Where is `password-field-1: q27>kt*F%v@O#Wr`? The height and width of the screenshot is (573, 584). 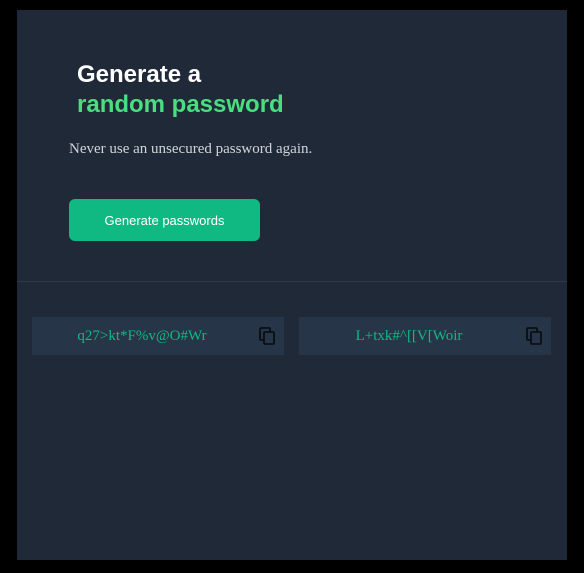
password-field-1: q27>kt*F%v@O#Wr is located at coordinates (158, 336).